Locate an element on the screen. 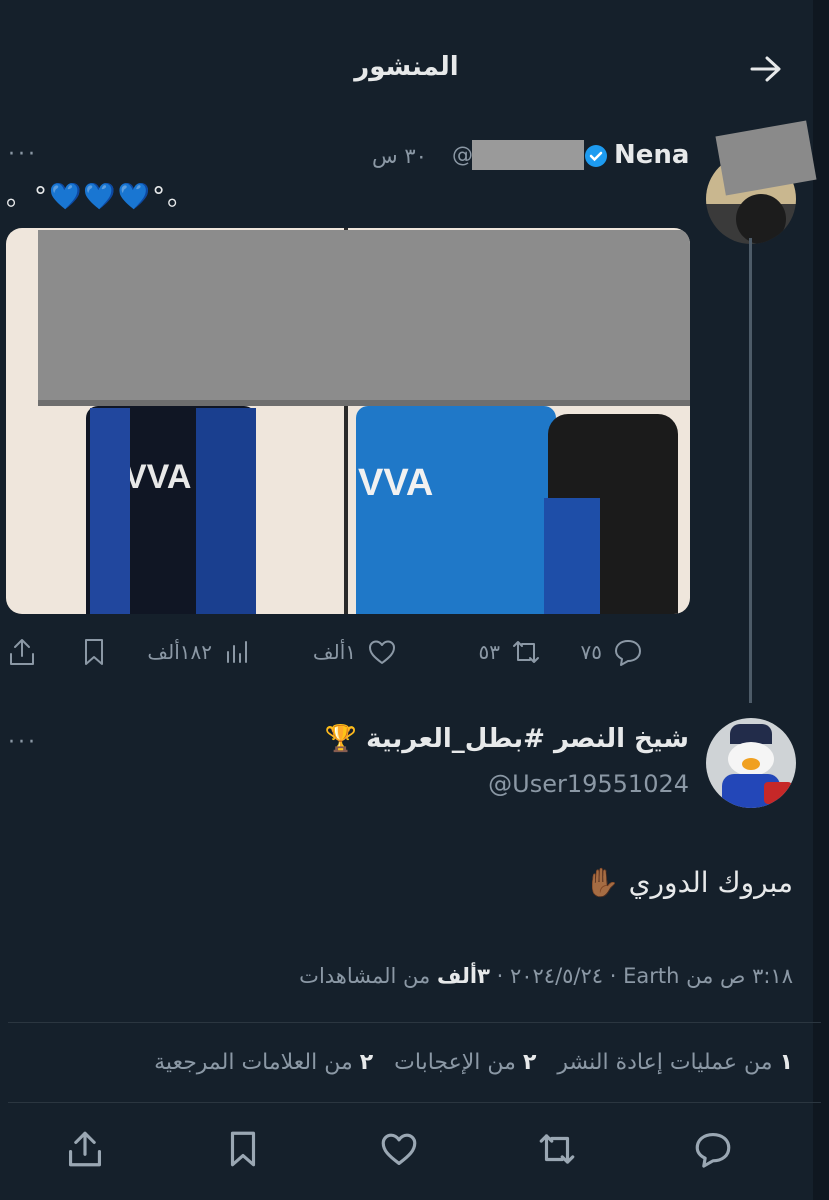 The image size is (829, 1200). arrow-right-icon is located at coordinates (765, 69).